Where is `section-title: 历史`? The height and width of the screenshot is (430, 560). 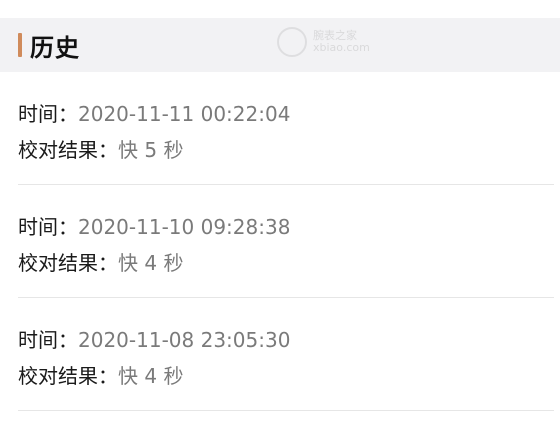 section-title: 历史 is located at coordinates (55, 47).